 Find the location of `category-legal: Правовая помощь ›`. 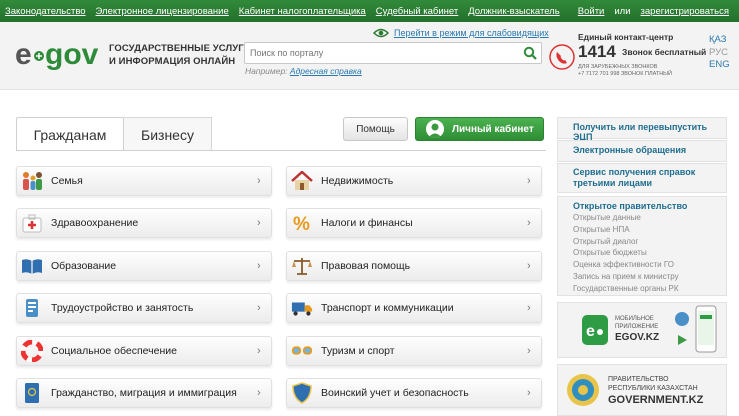

category-legal: Правовая помощь › is located at coordinates (414, 266).